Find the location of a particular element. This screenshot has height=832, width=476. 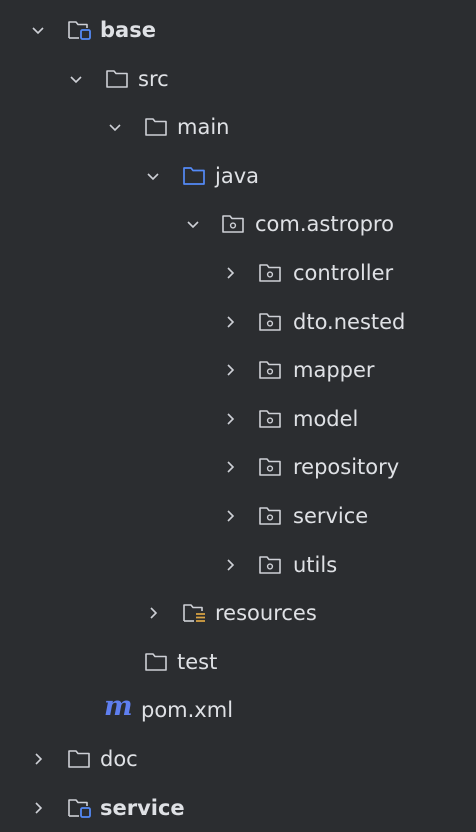

tree-label: doc is located at coordinates (119, 759).